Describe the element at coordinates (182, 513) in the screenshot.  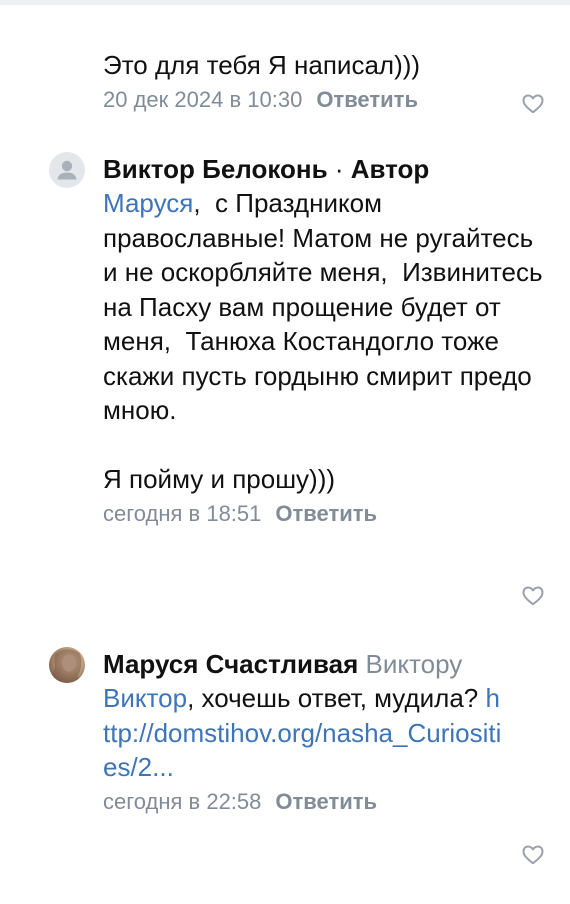
I see `comment-date: сегодня в 18:51` at that location.